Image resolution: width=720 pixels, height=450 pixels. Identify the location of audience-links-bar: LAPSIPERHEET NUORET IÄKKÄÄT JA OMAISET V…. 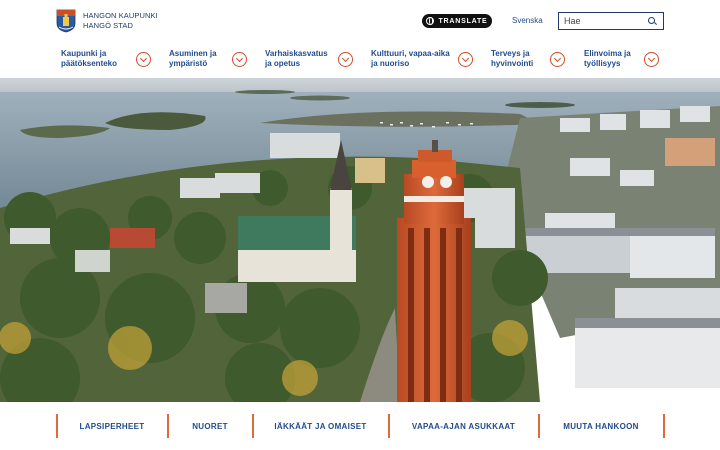
(360, 426).